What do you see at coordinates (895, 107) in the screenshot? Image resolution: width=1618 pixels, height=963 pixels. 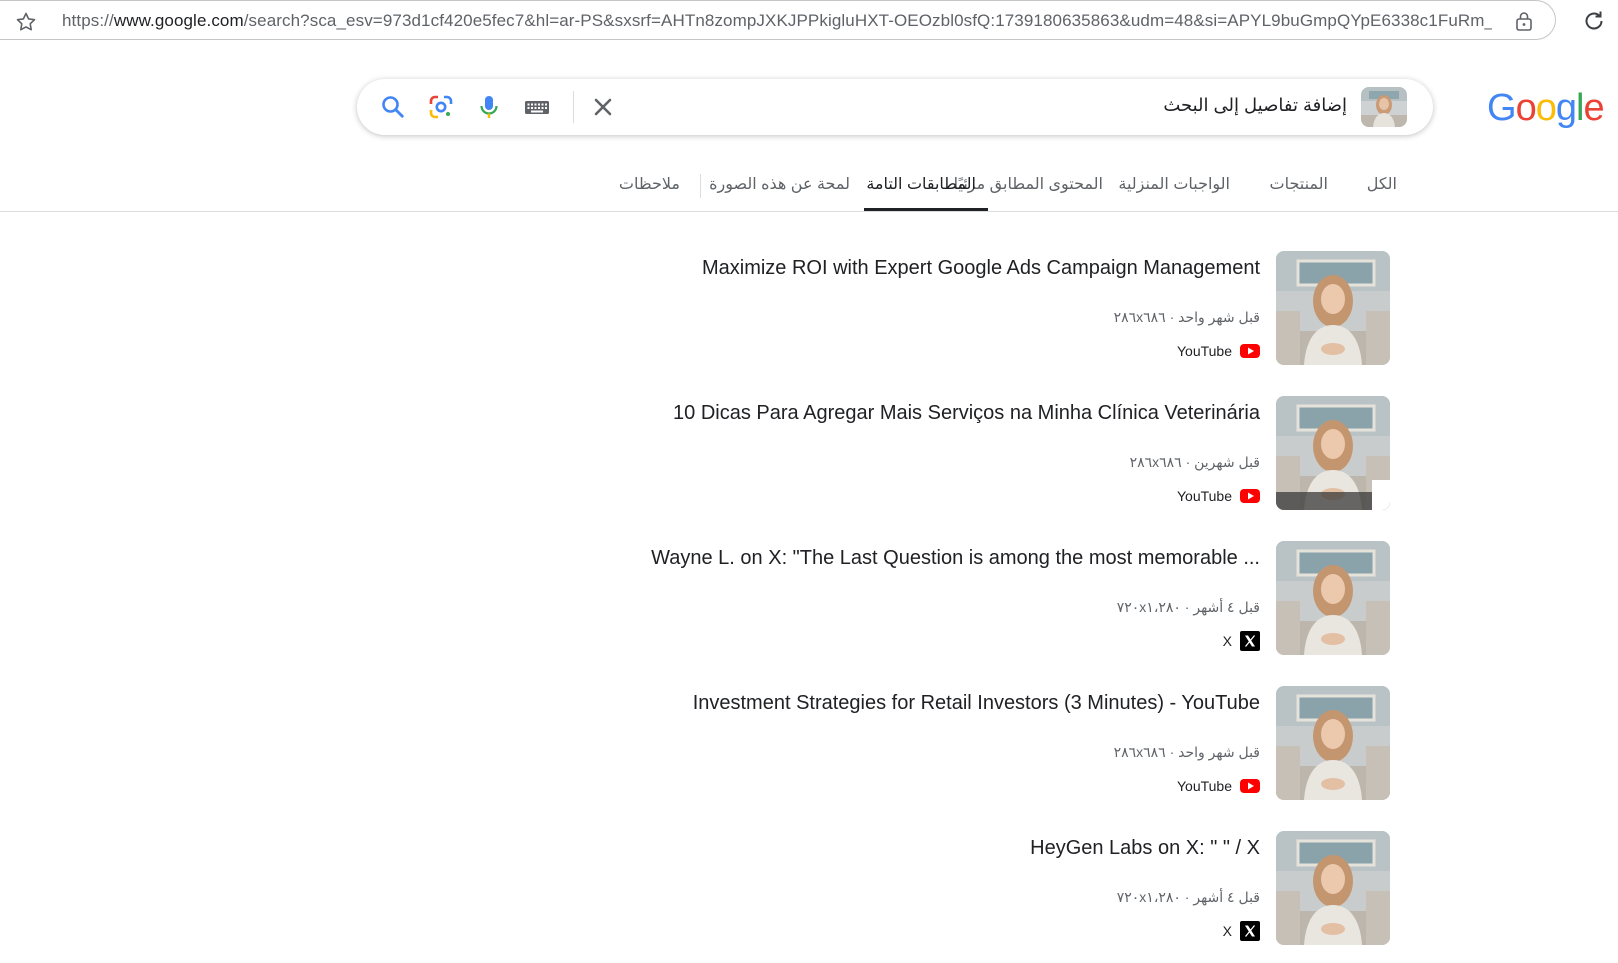 I see `search-box: إضافة تفاصيل إلى البحث` at bounding box center [895, 107].